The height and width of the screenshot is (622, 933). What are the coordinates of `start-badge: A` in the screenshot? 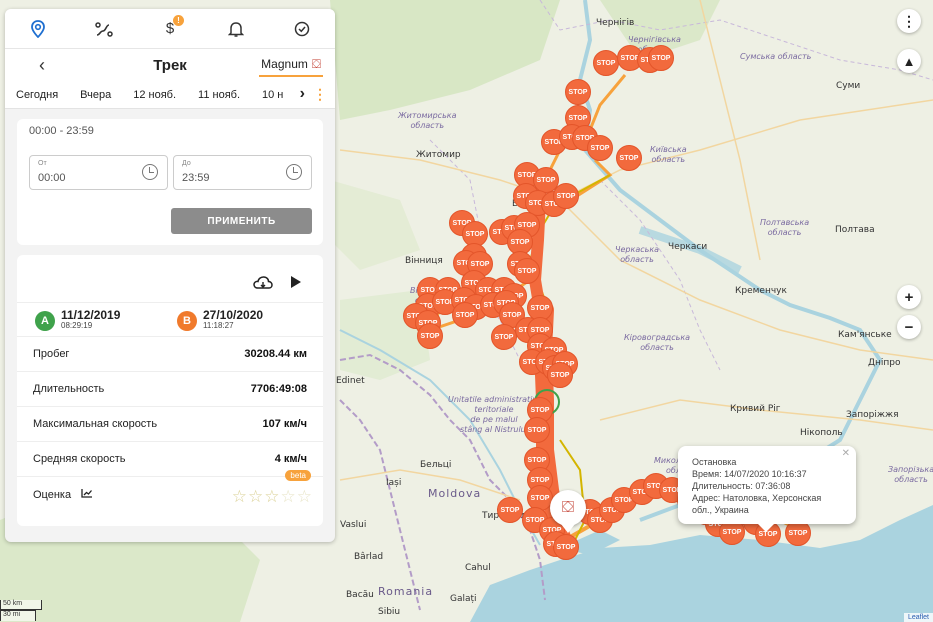 It's located at (45, 321).